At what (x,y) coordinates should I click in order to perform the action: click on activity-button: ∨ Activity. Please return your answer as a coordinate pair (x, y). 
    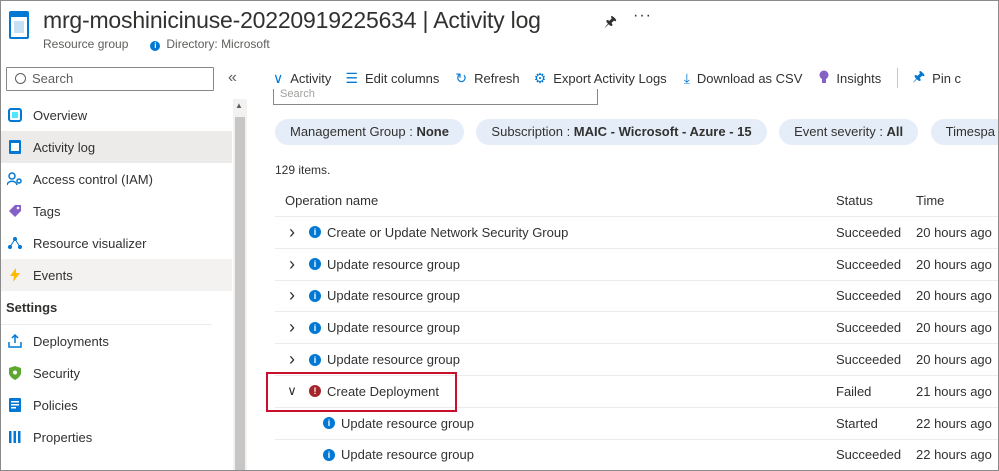
    Looking at the image, I should click on (302, 78).